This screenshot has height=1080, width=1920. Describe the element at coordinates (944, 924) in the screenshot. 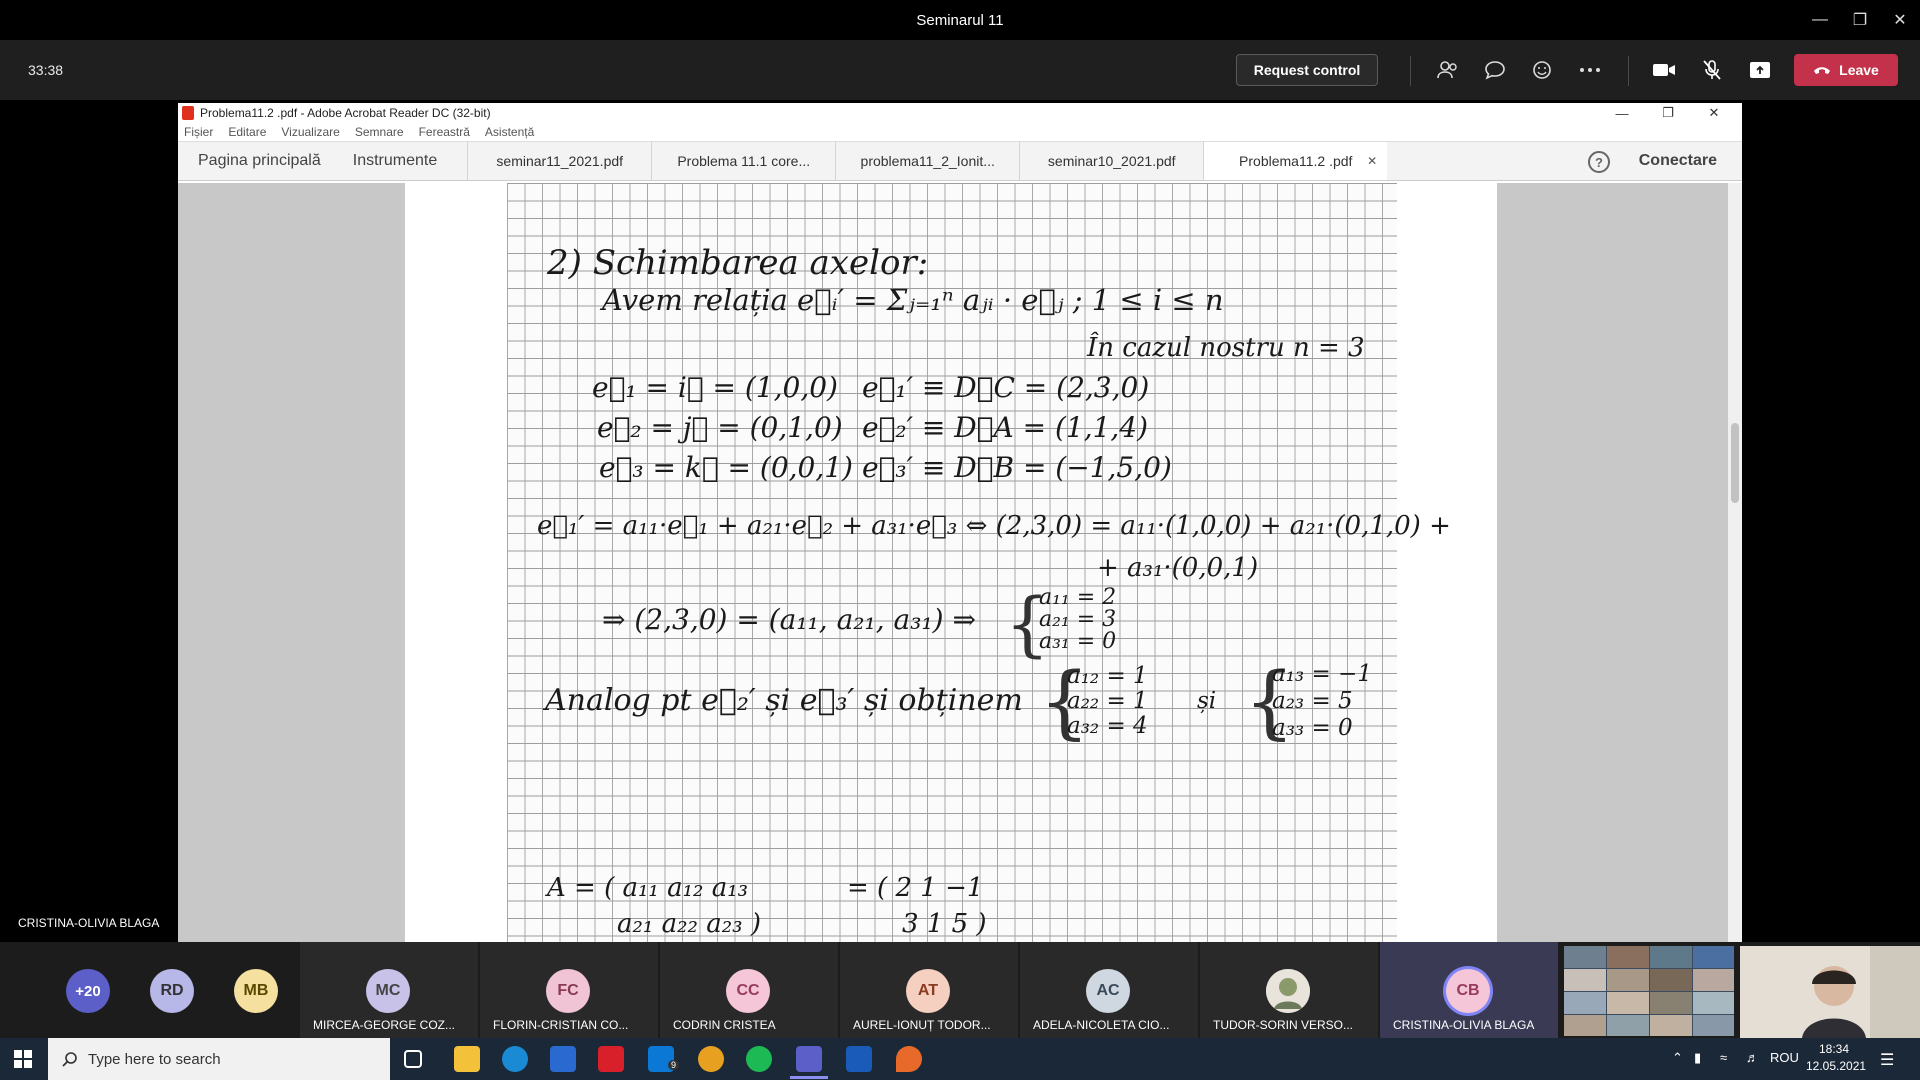

I see `notes-line: 3 1 5 )` at that location.